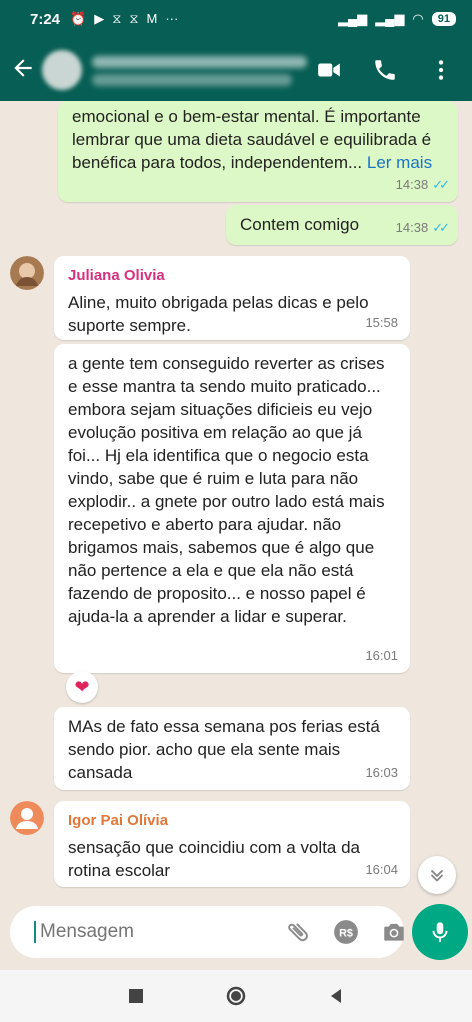 Image resolution: width=472 pixels, height=1022 pixels. Describe the element at coordinates (78, 18) in the screenshot. I see `alarm-icon: ⏰` at that location.